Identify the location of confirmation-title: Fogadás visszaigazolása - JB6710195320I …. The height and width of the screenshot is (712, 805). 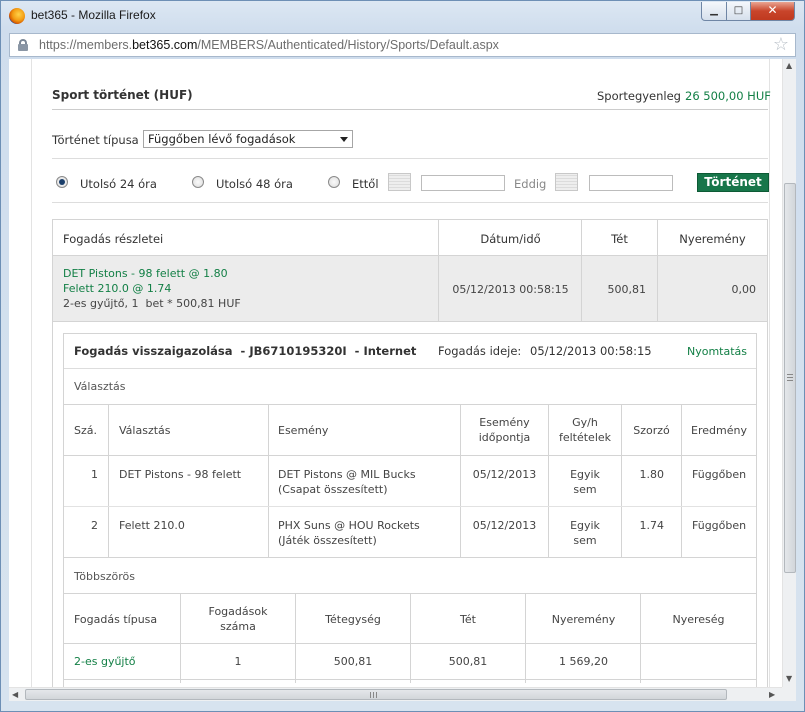
(245, 351).